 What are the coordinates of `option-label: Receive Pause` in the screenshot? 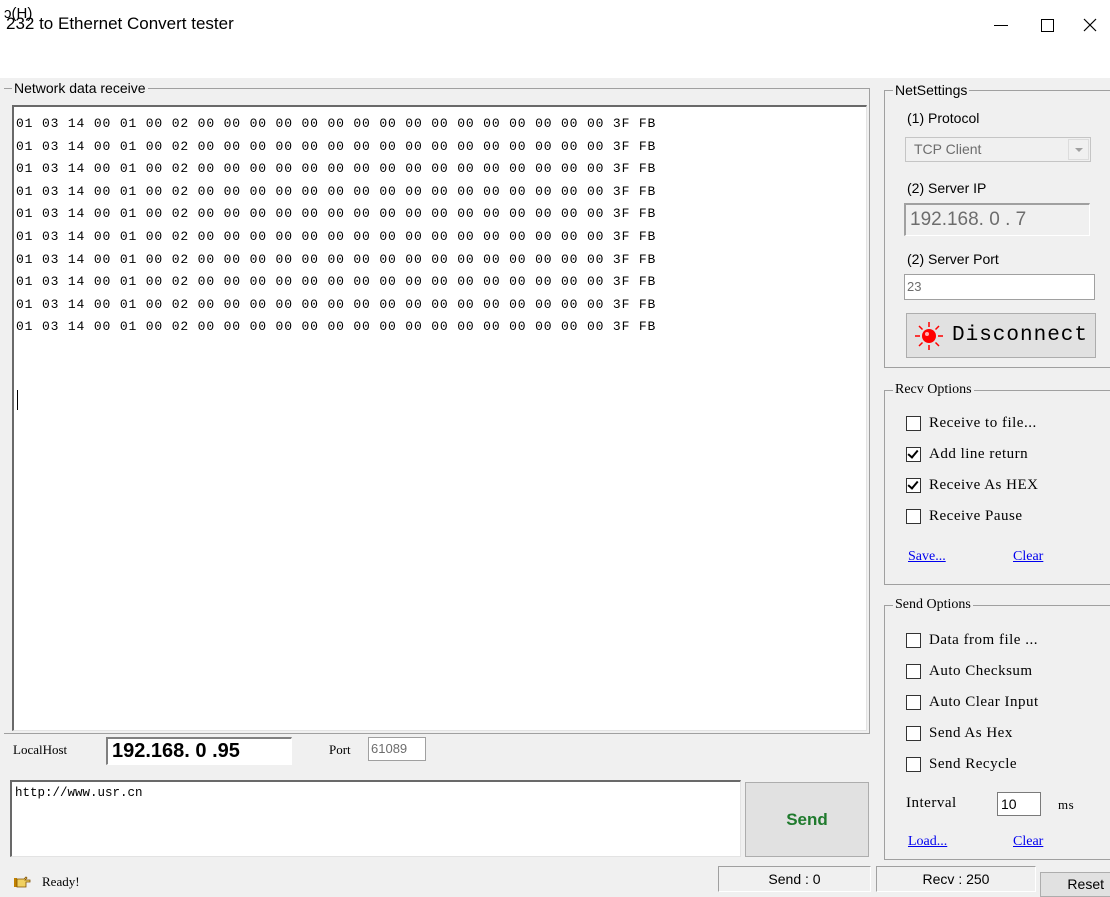 It's located at (976, 516).